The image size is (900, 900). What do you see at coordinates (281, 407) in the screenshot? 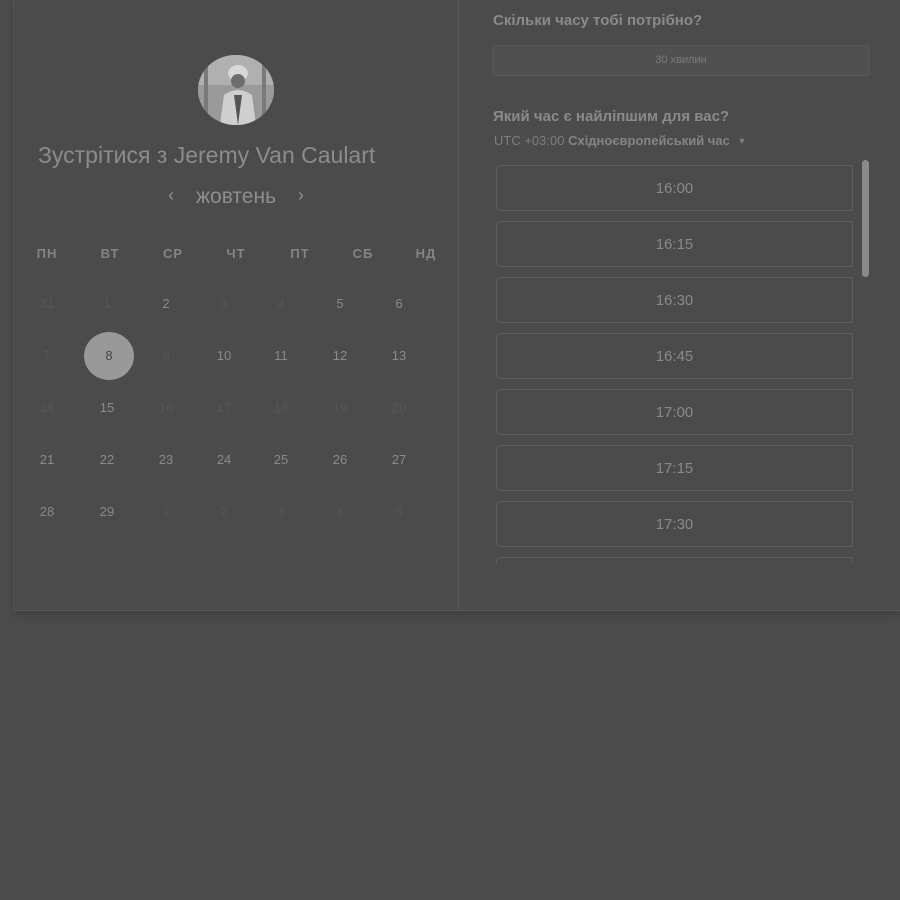
I see `calendar-day-disabled: 18` at bounding box center [281, 407].